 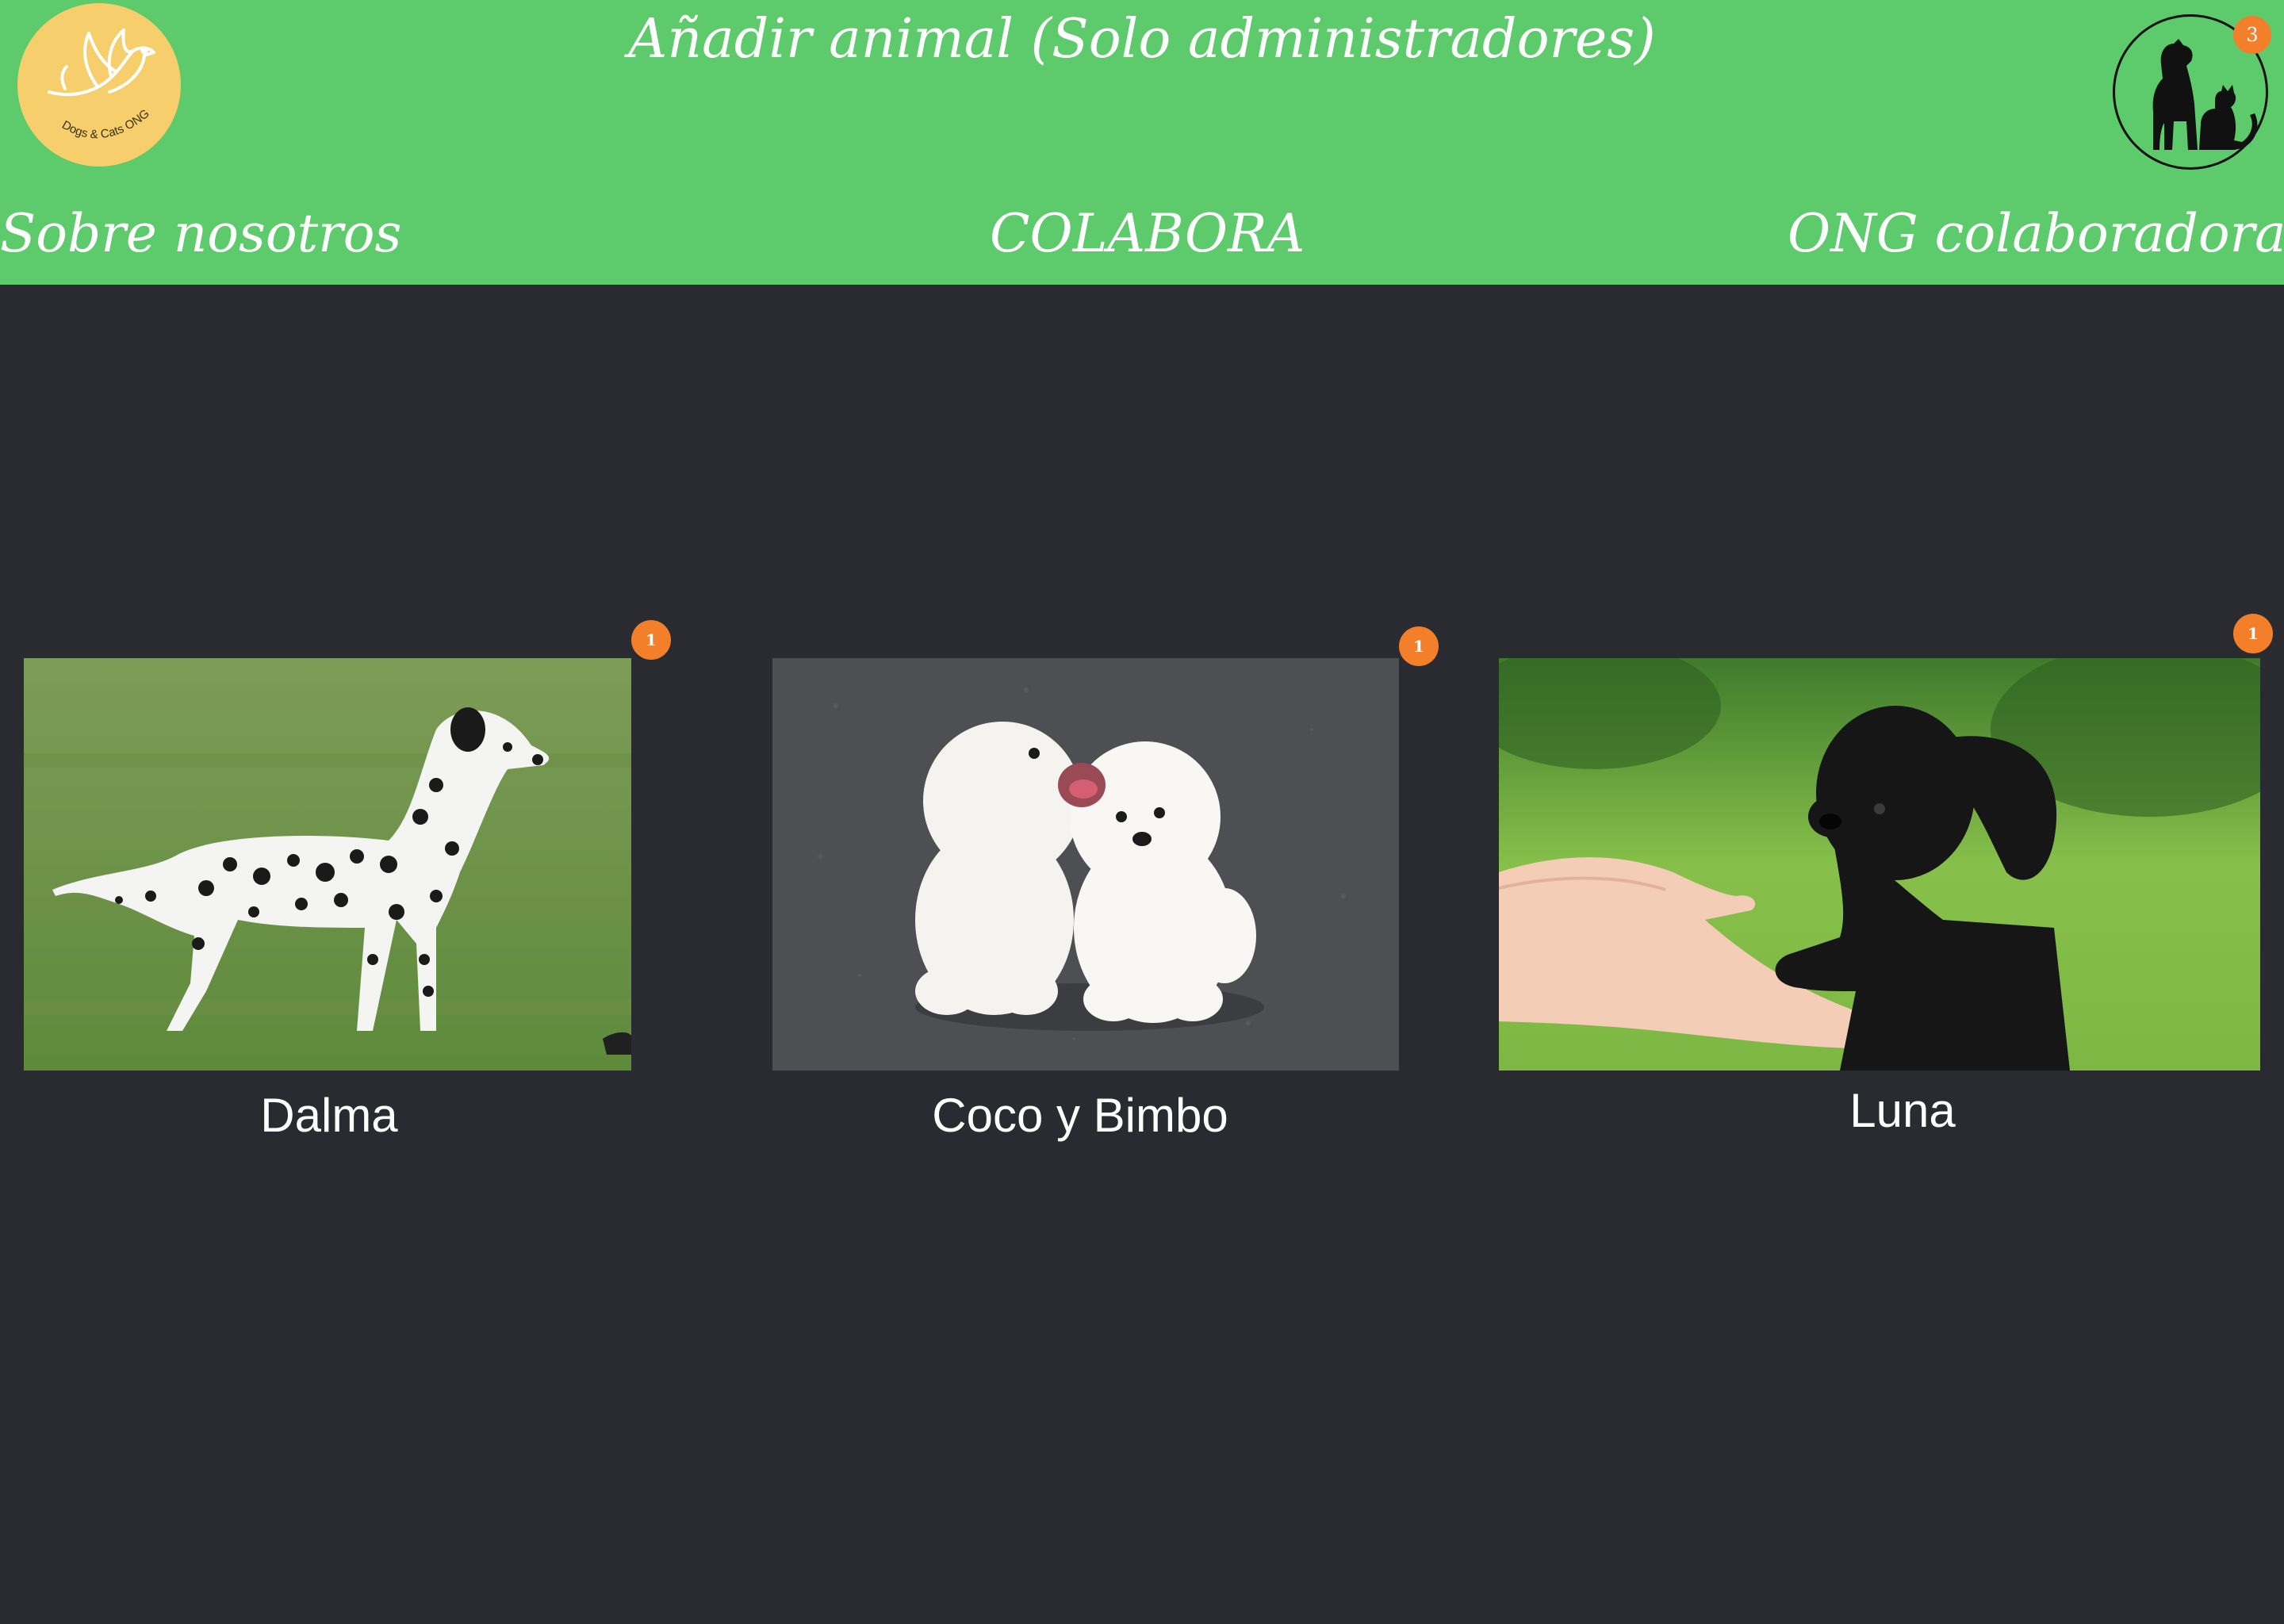 I want to click on animal-name: Dalma, so click(x=329, y=1115).